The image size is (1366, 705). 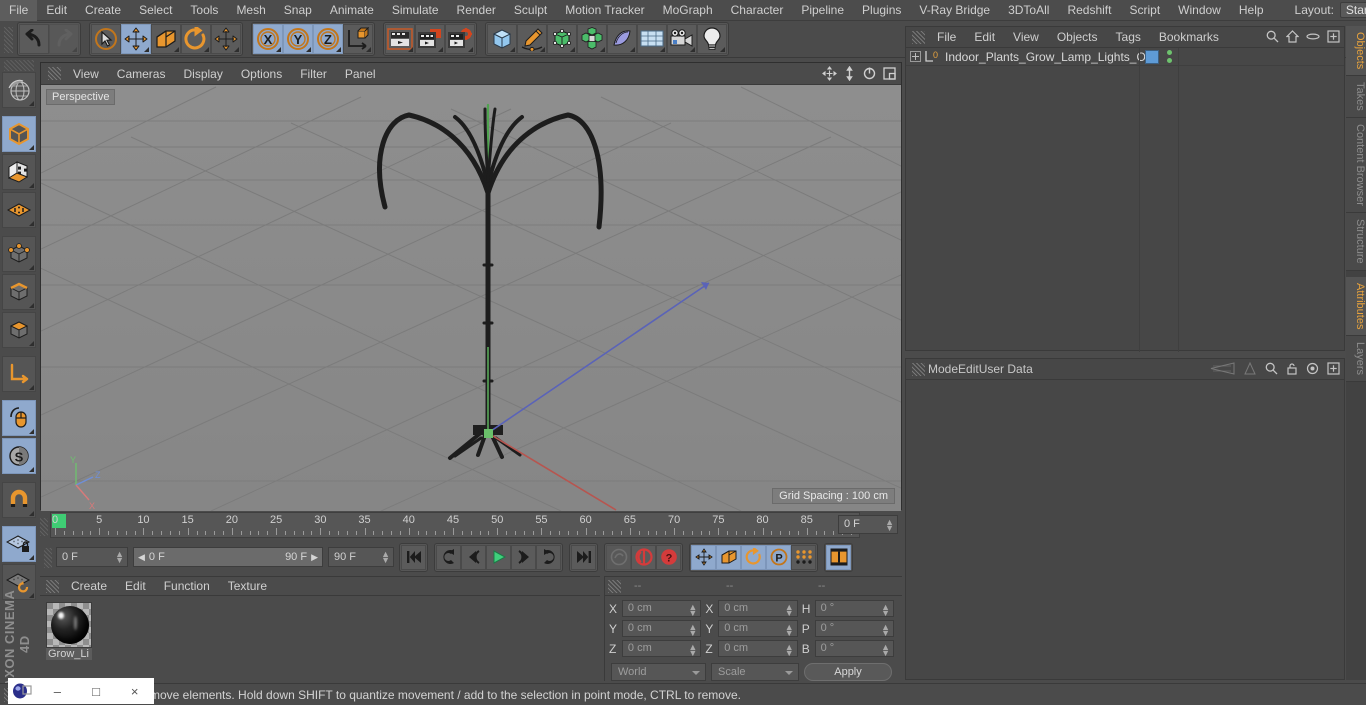 What do you see at coordinates (103, 10) in the screenshot?
I see `menu-item-create: Create` at bounding box center [103, 10].